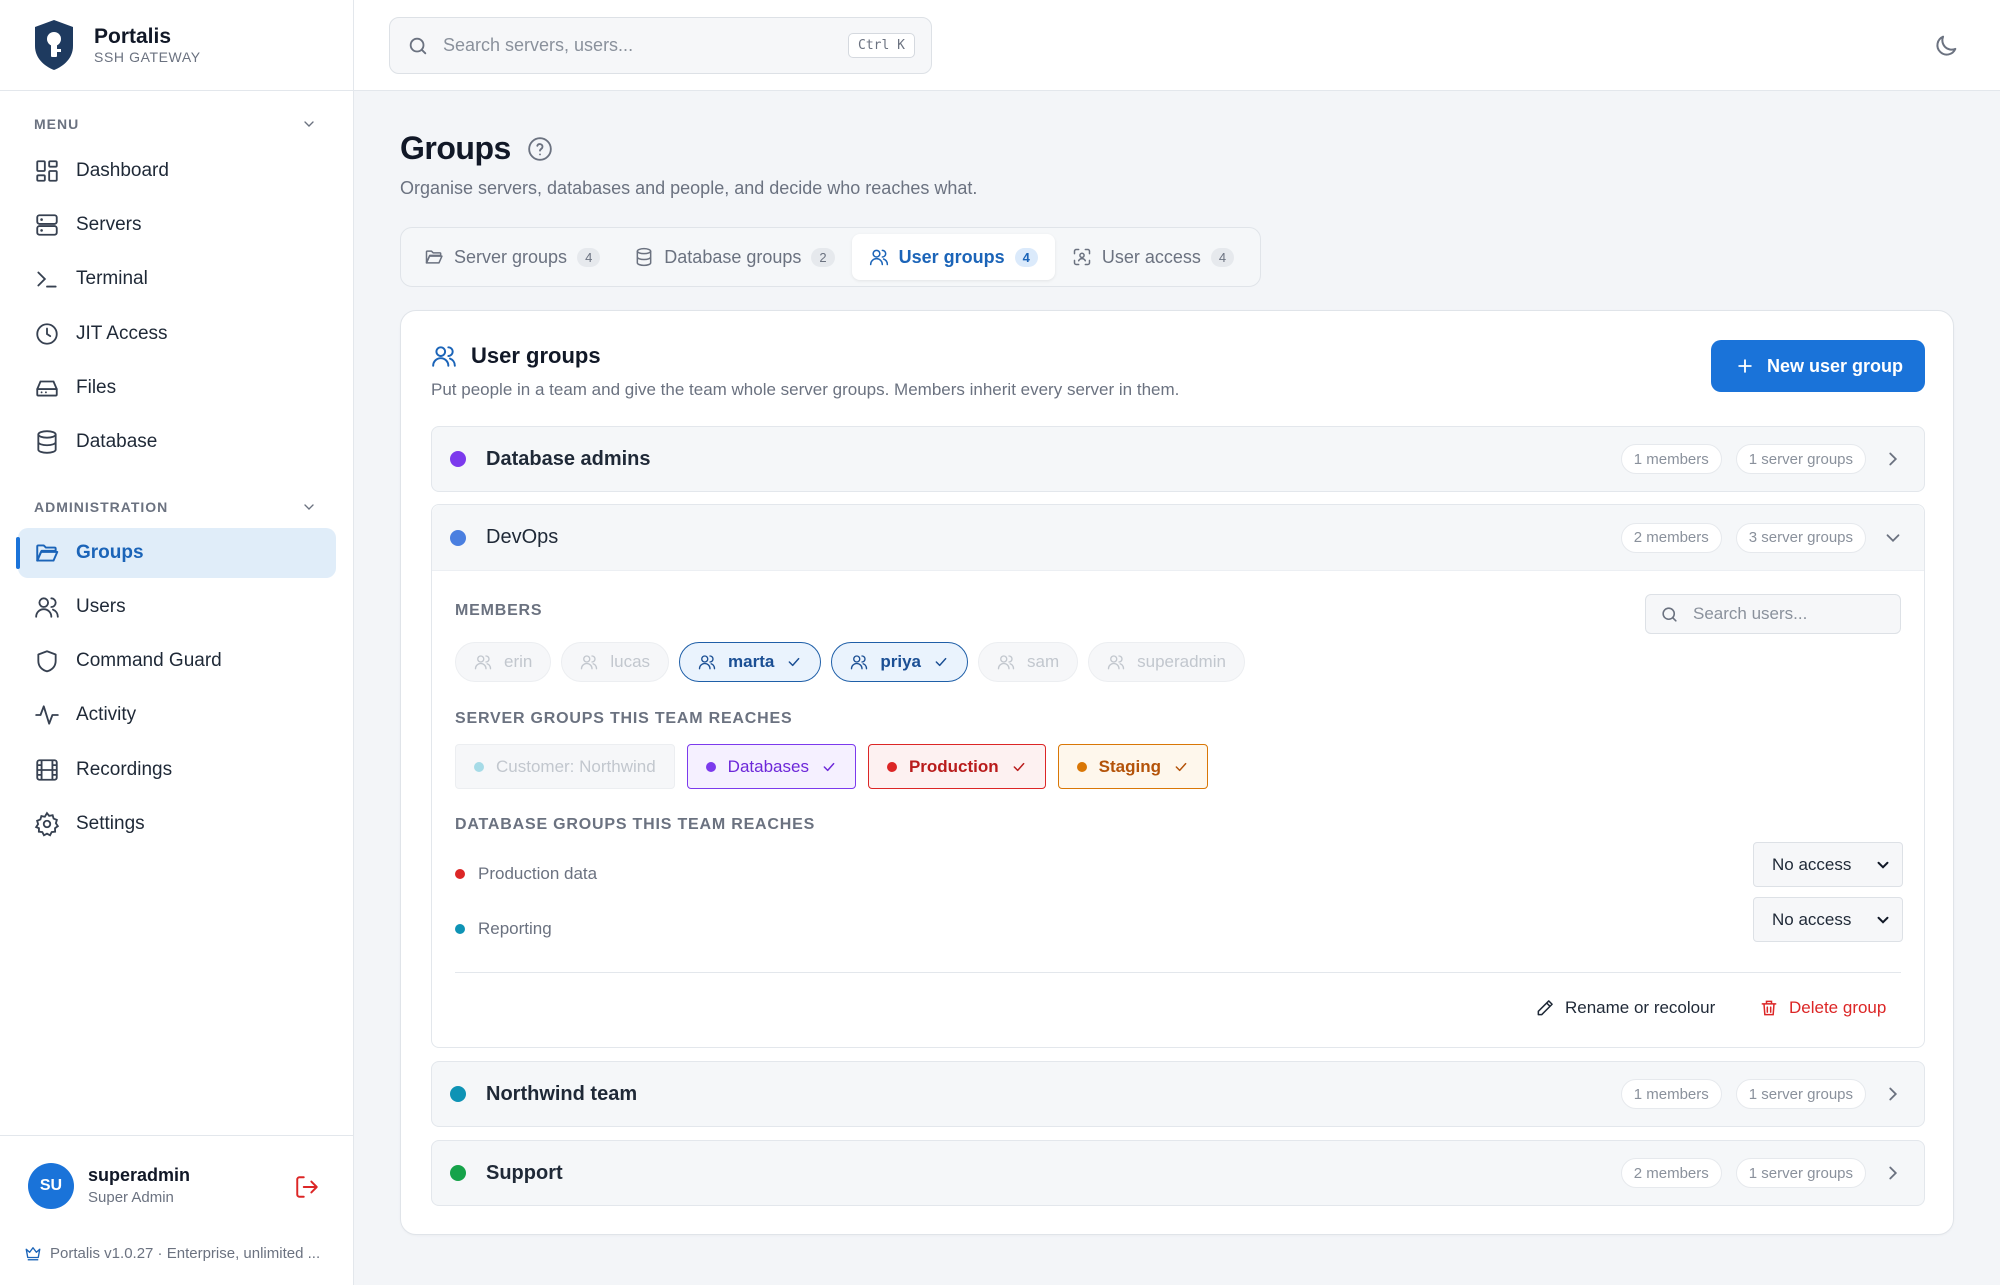  Describe the element at coordinates (1822, 1008) in the screenshot. I see `delete-group-button: Delete group` at that location.